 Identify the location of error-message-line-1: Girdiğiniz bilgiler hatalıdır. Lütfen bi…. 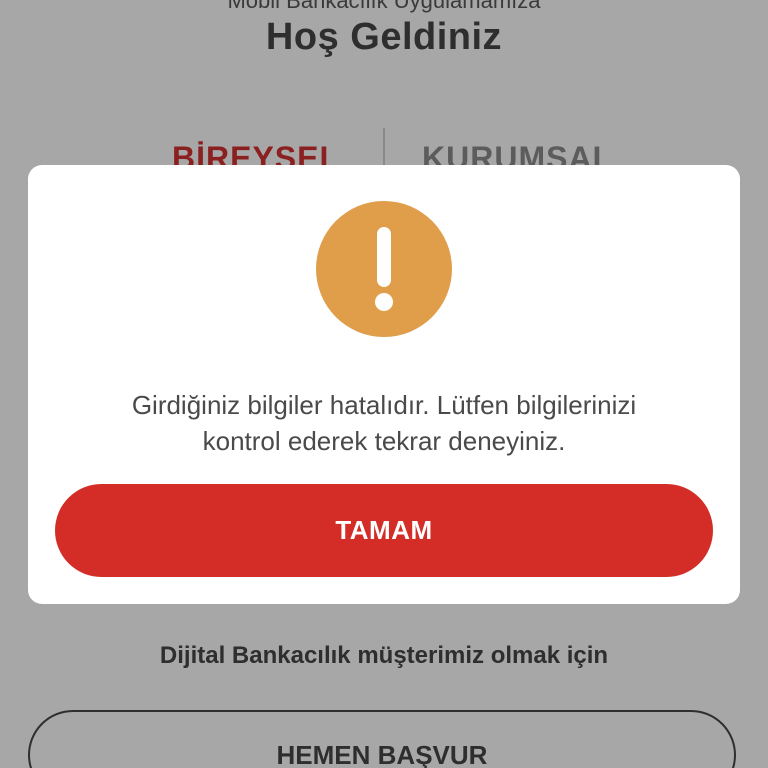
(384, 405).